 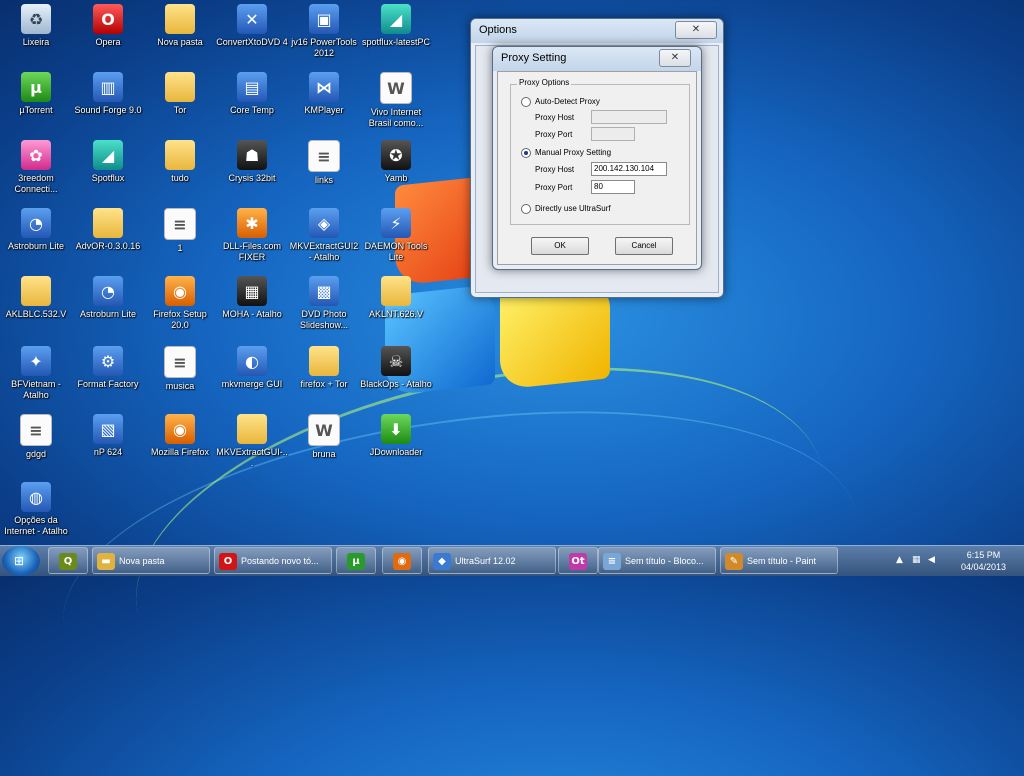 I want to click on taskbar-pinned-quicktime: Q, so click(x=68, y=560).